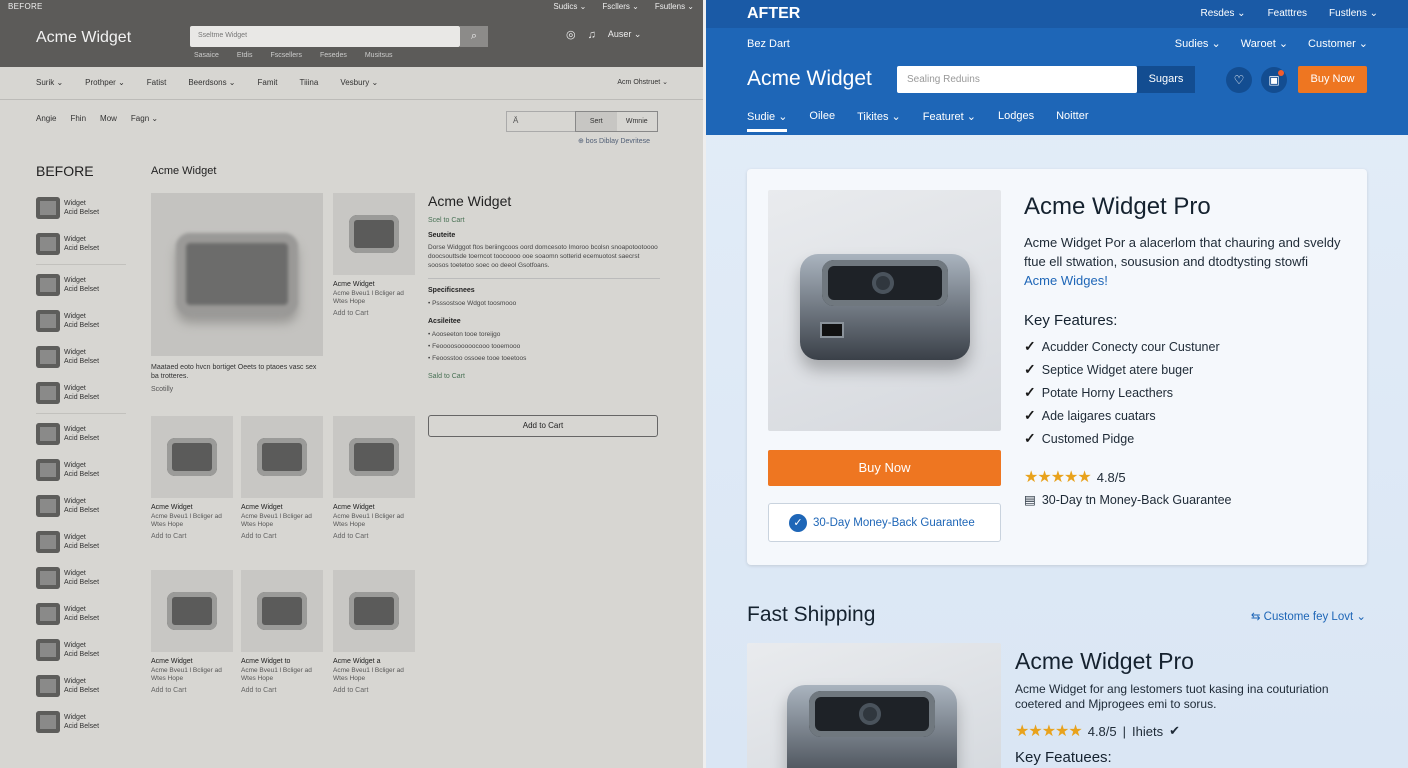 This screenshot has height=768, width=1408. I want to click on after-top-link: Resdes ⌄, so click(1223, 13).